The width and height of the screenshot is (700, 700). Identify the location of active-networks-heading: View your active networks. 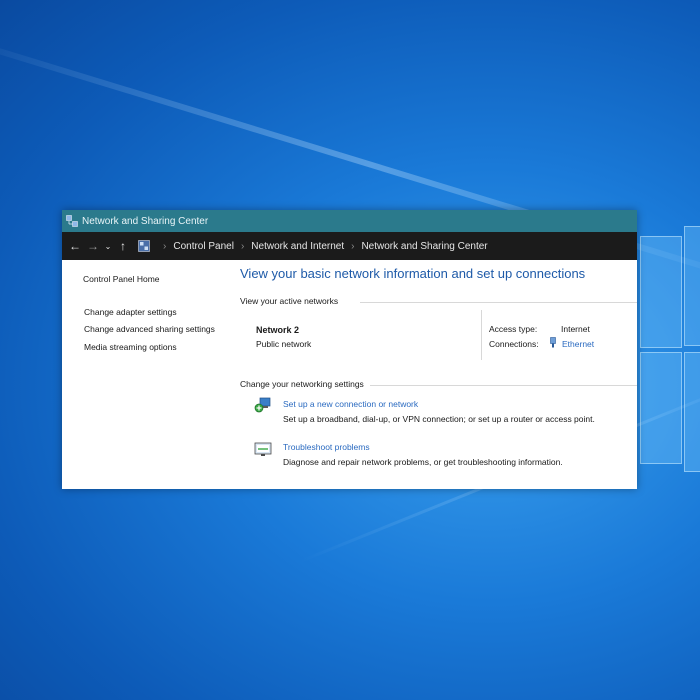
(291, 301).